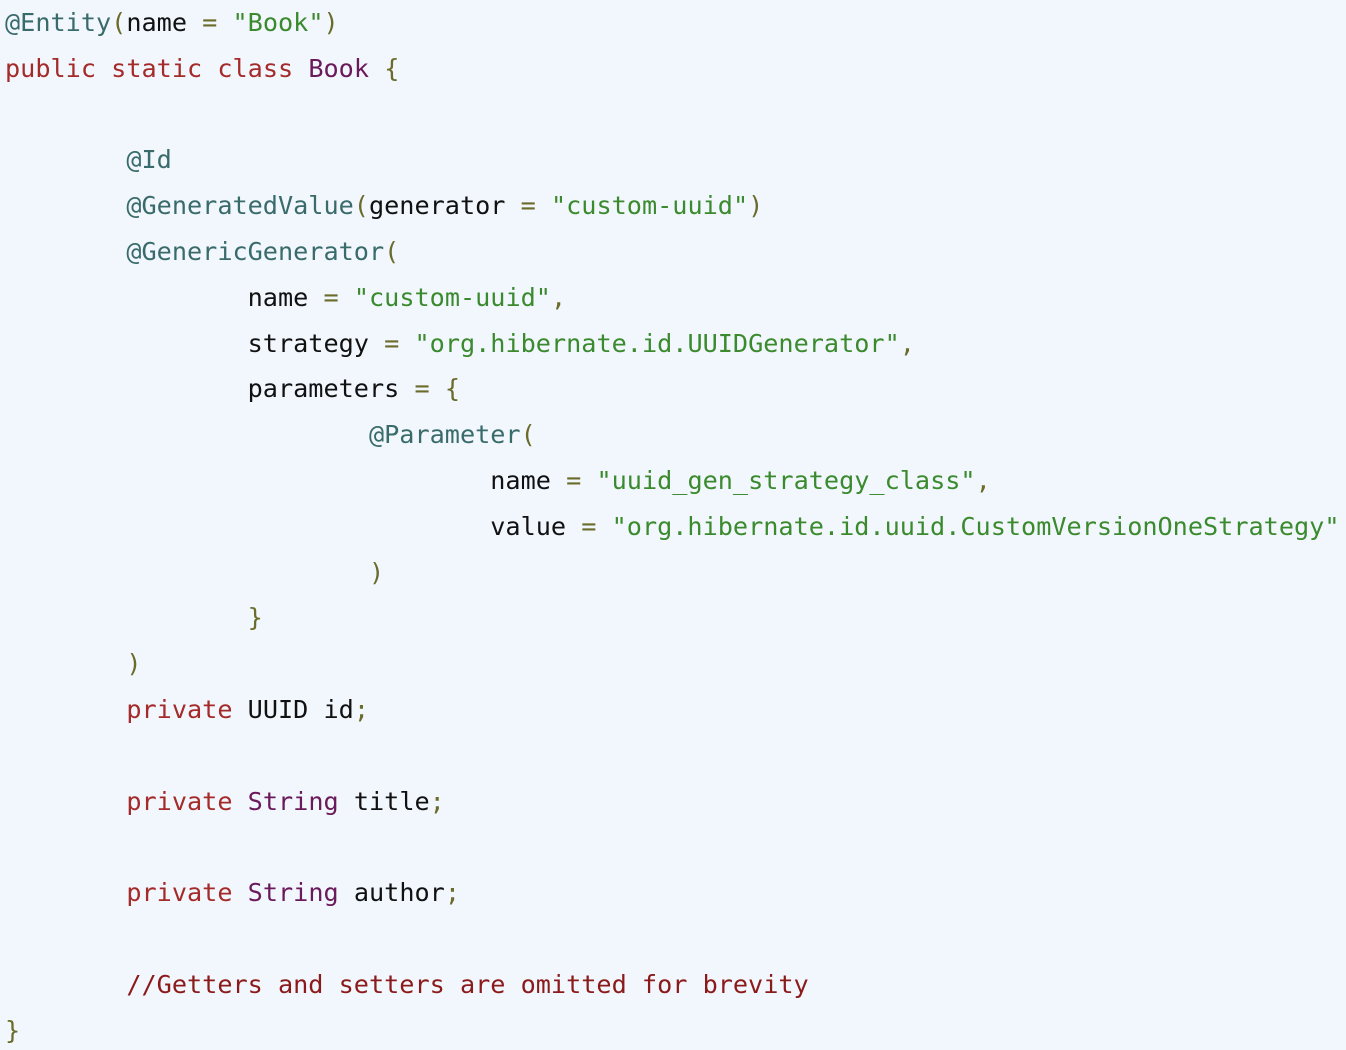 Image resolution: width=1346 pixels, height=1050 pixels. Describe the element at coordinates (149, 160) in the screenshot. I see `code-token-annotation: @Id` at that location.